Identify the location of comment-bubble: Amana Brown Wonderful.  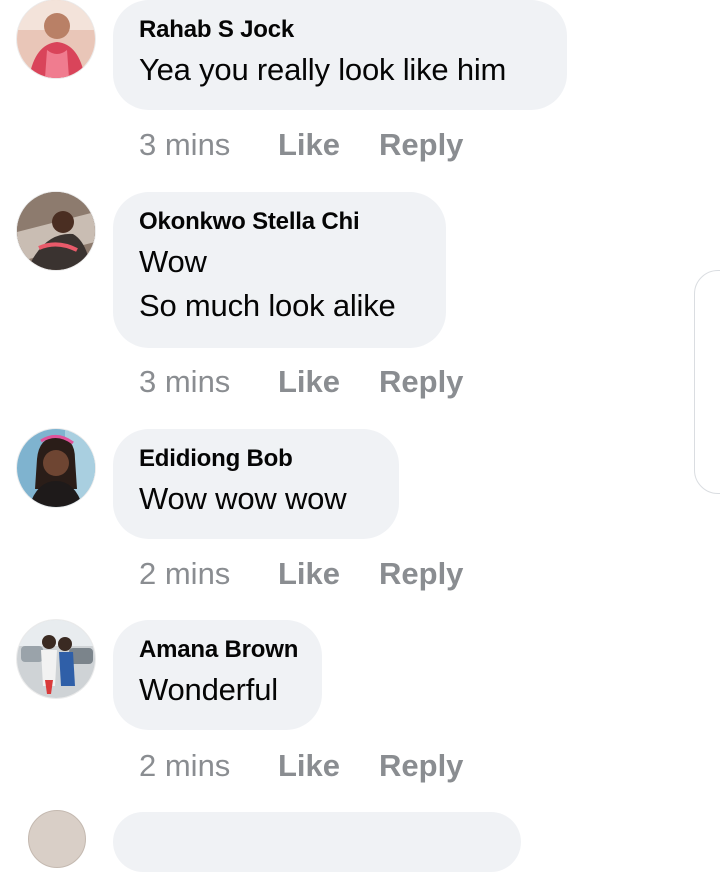
(217, 675).